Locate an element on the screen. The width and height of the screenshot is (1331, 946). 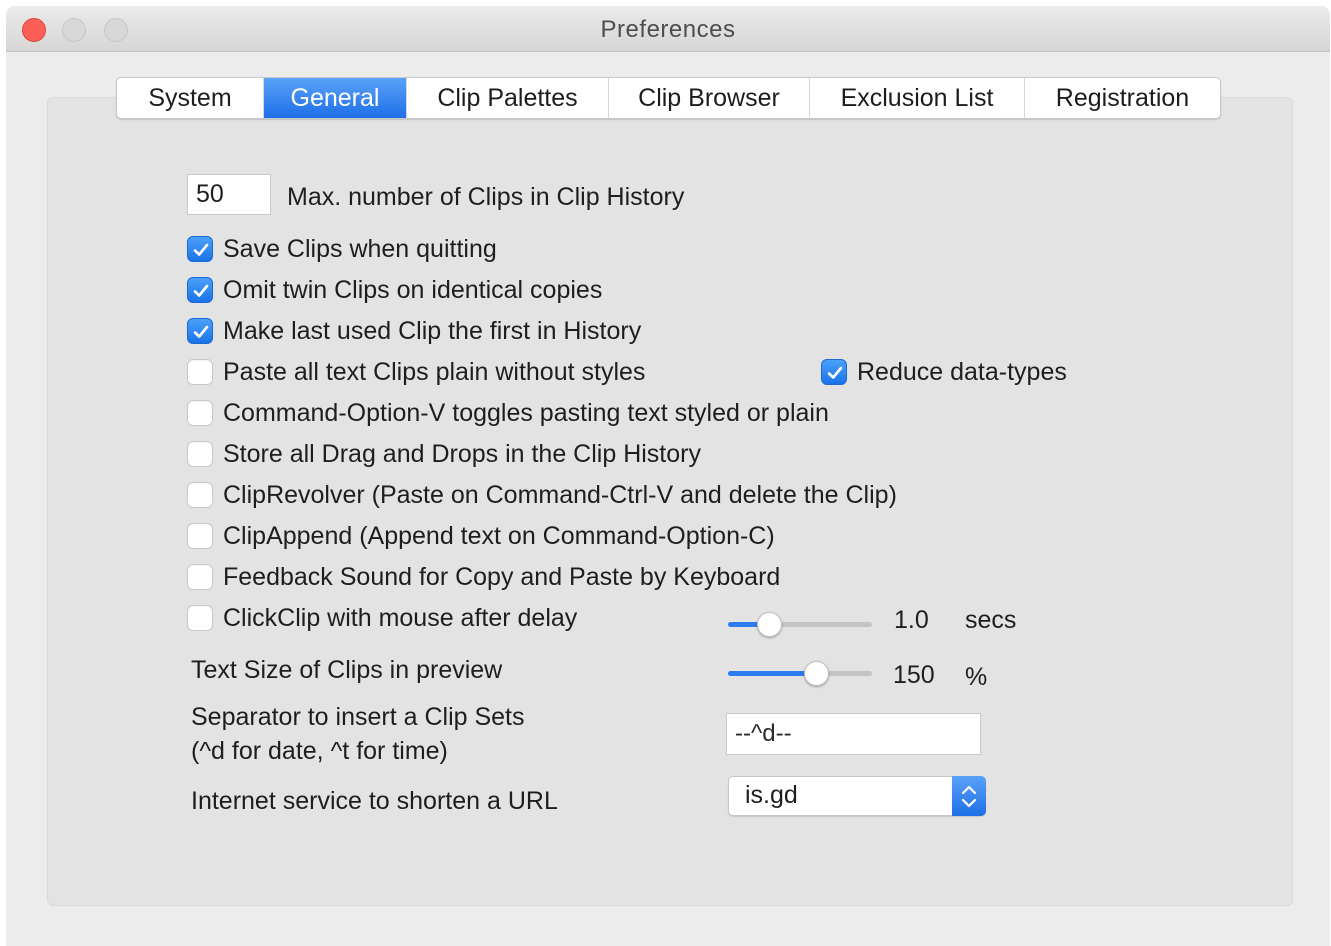
click-delay-unit: secs is located at coordinates (991, 620).